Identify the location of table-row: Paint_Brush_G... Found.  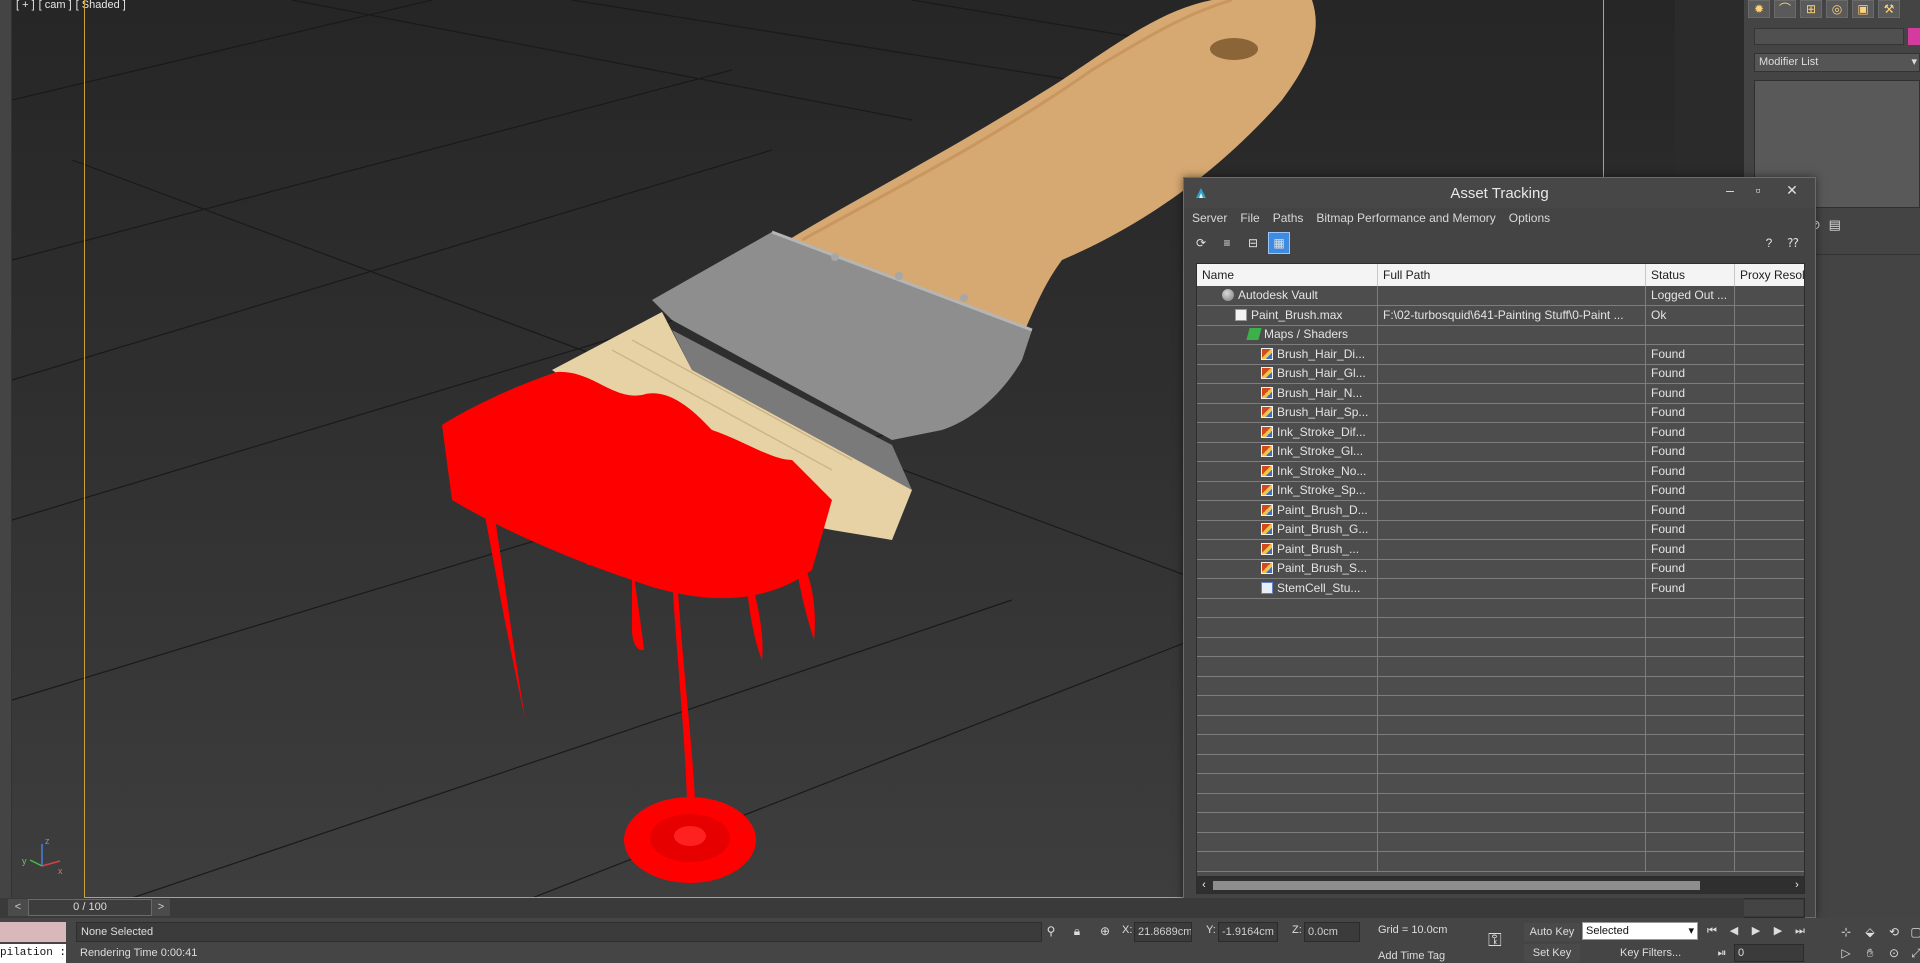
(1500, 530).